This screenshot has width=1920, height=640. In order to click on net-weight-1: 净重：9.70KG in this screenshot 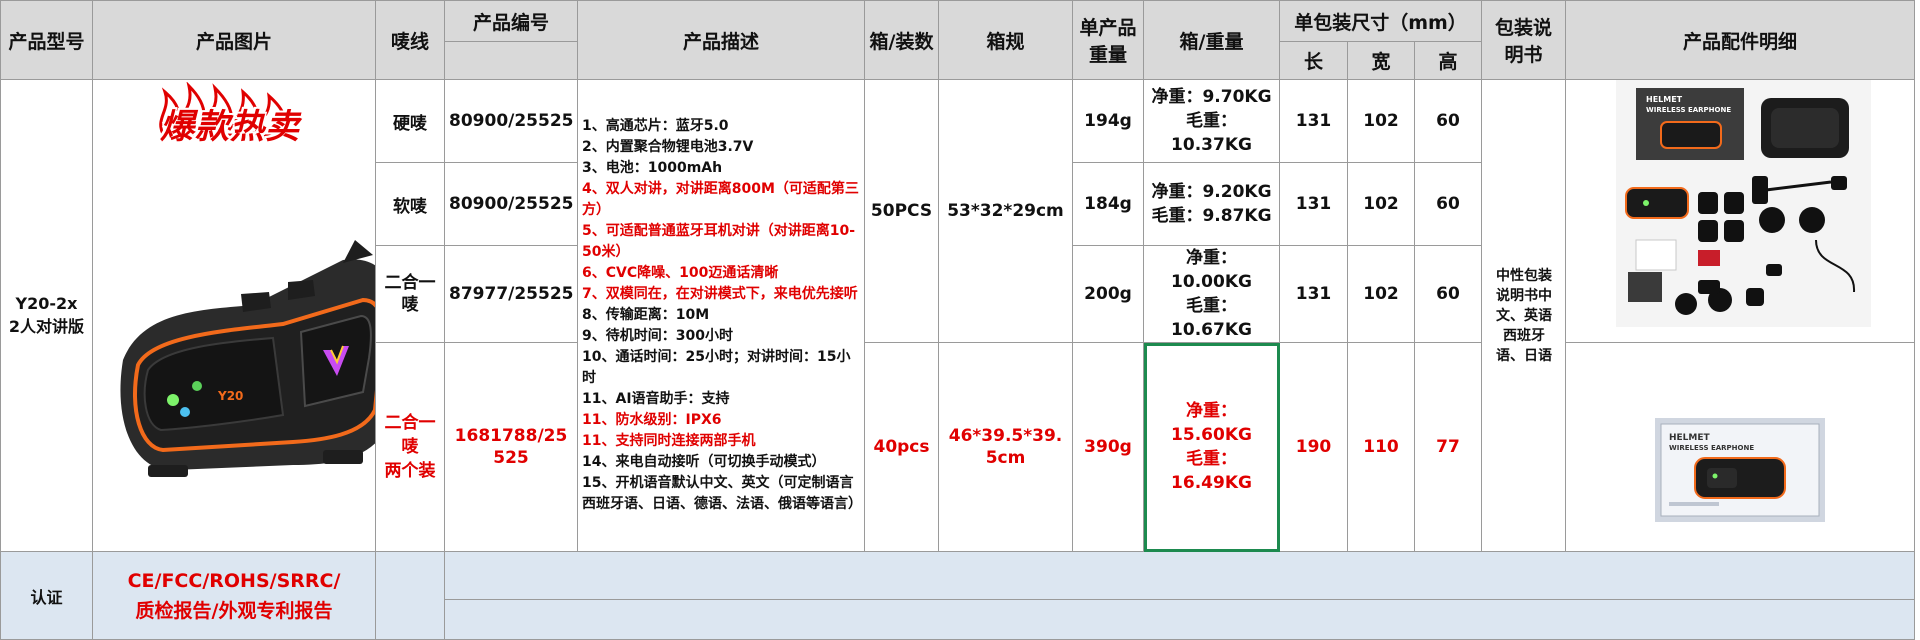, I will do `click(1211, 97)`.